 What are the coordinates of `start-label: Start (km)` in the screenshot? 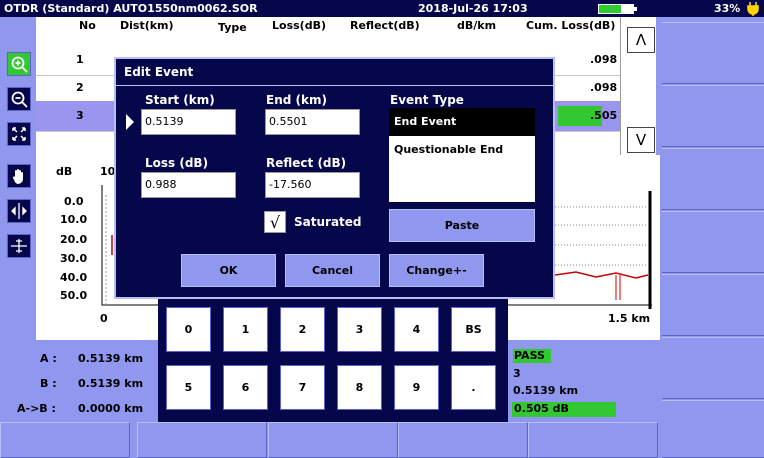 It's located at (180, 100).